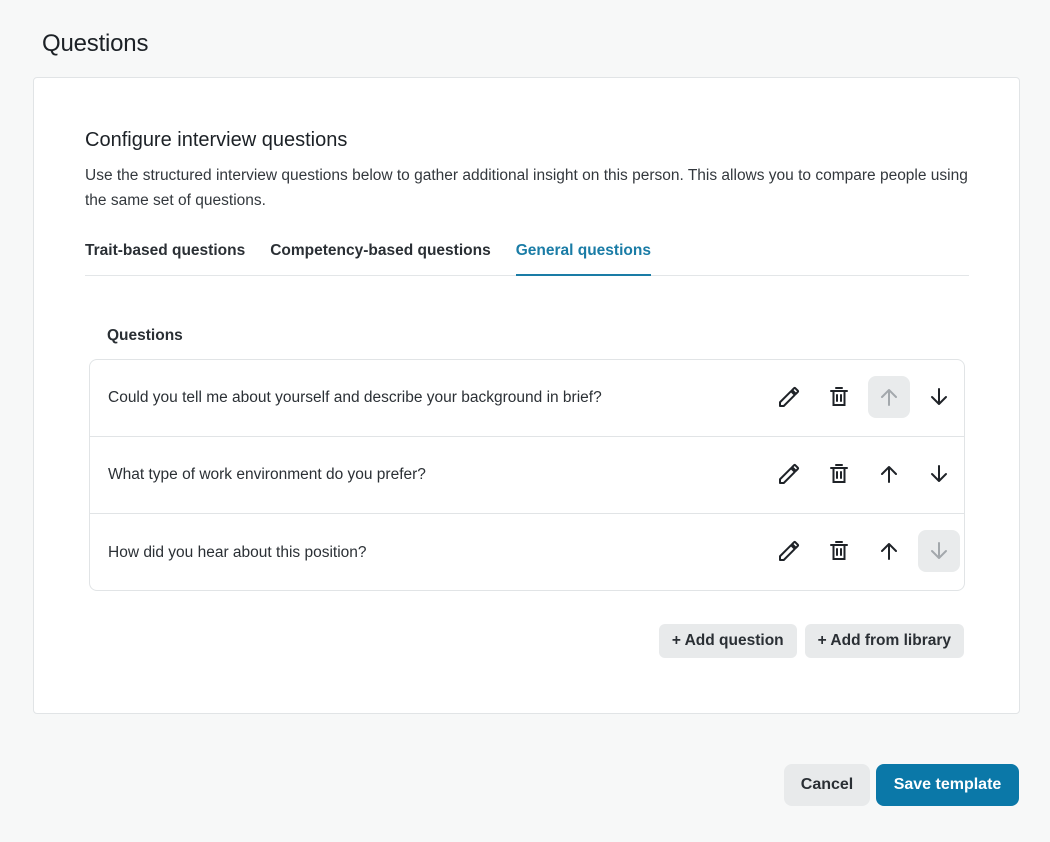 The image size is (1050, 842). I want to click on footer-actions: Cancel Save template, so click(901, 785).